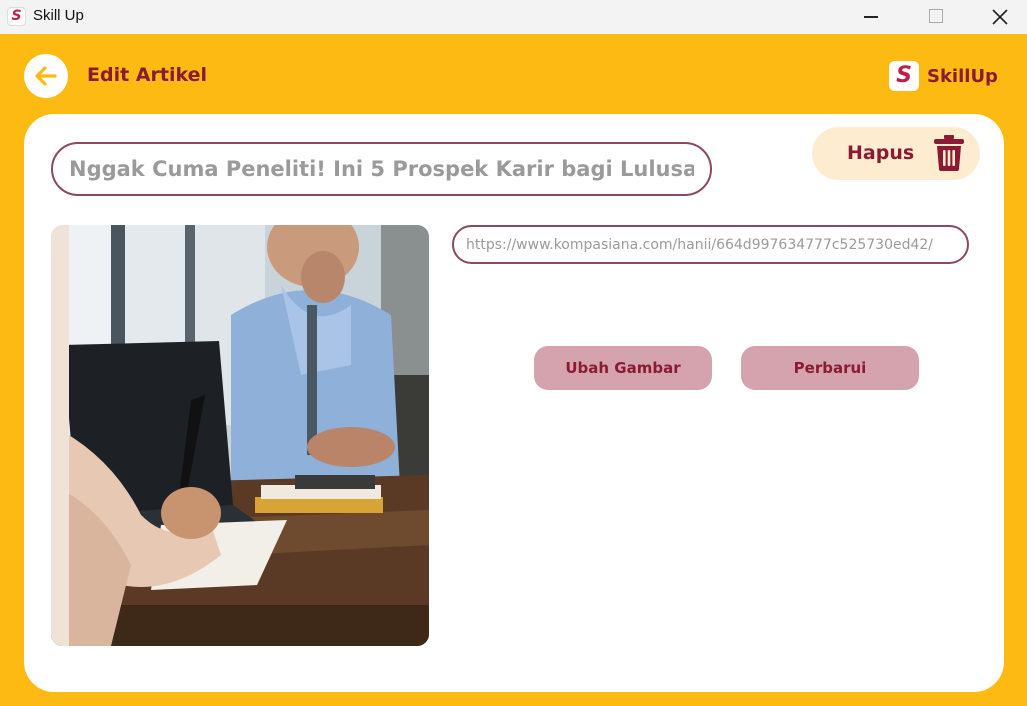 Image resolution: width=1027 pixels, height=706 pixels. I want to click on trash-icon, so click(949, 153).